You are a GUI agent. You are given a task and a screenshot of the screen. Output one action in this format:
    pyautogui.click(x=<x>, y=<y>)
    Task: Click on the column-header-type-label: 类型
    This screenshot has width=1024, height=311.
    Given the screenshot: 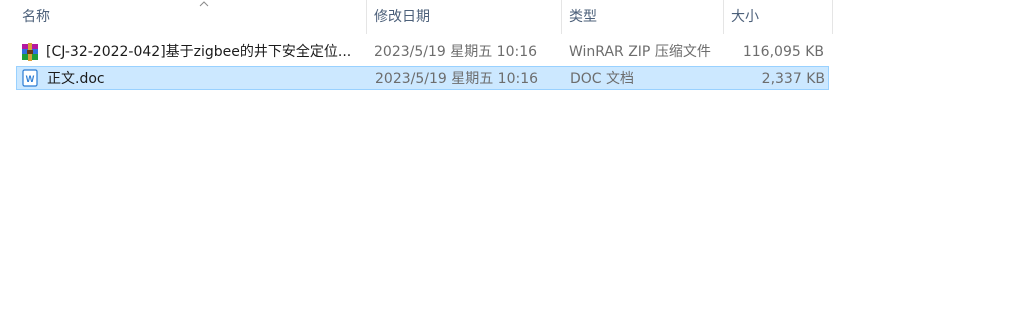 What is the action you would take?
    pyautogui.click(x=583, y=17)
    